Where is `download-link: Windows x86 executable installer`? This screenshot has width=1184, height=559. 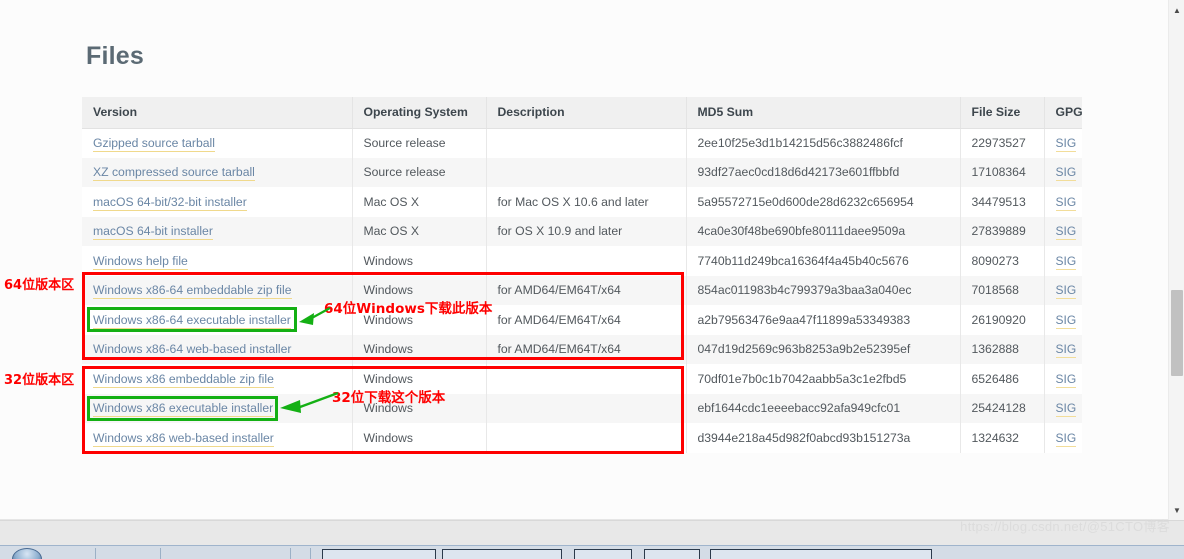
download-link: Windows x86 executable installer is located at coordinates (183, 409).